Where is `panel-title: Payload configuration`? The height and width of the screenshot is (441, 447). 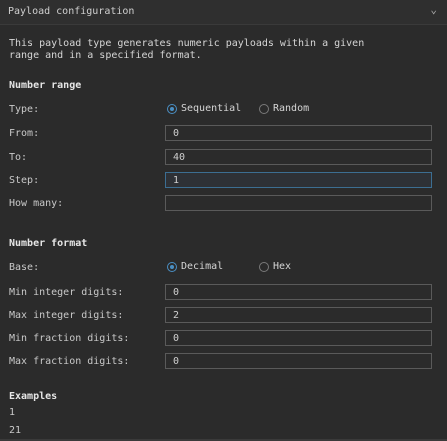
panel-title: Payload configuration is located at coordinates (71, 11).